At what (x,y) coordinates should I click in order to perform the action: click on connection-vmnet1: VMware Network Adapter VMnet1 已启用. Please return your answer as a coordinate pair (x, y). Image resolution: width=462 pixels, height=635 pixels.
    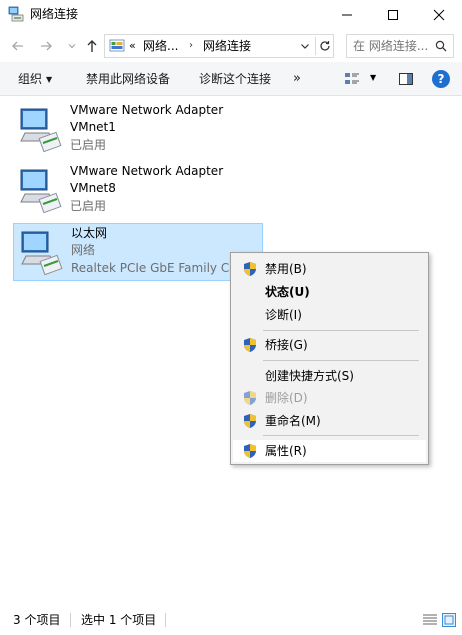
    Looking at the image, I should click on (138, 130).